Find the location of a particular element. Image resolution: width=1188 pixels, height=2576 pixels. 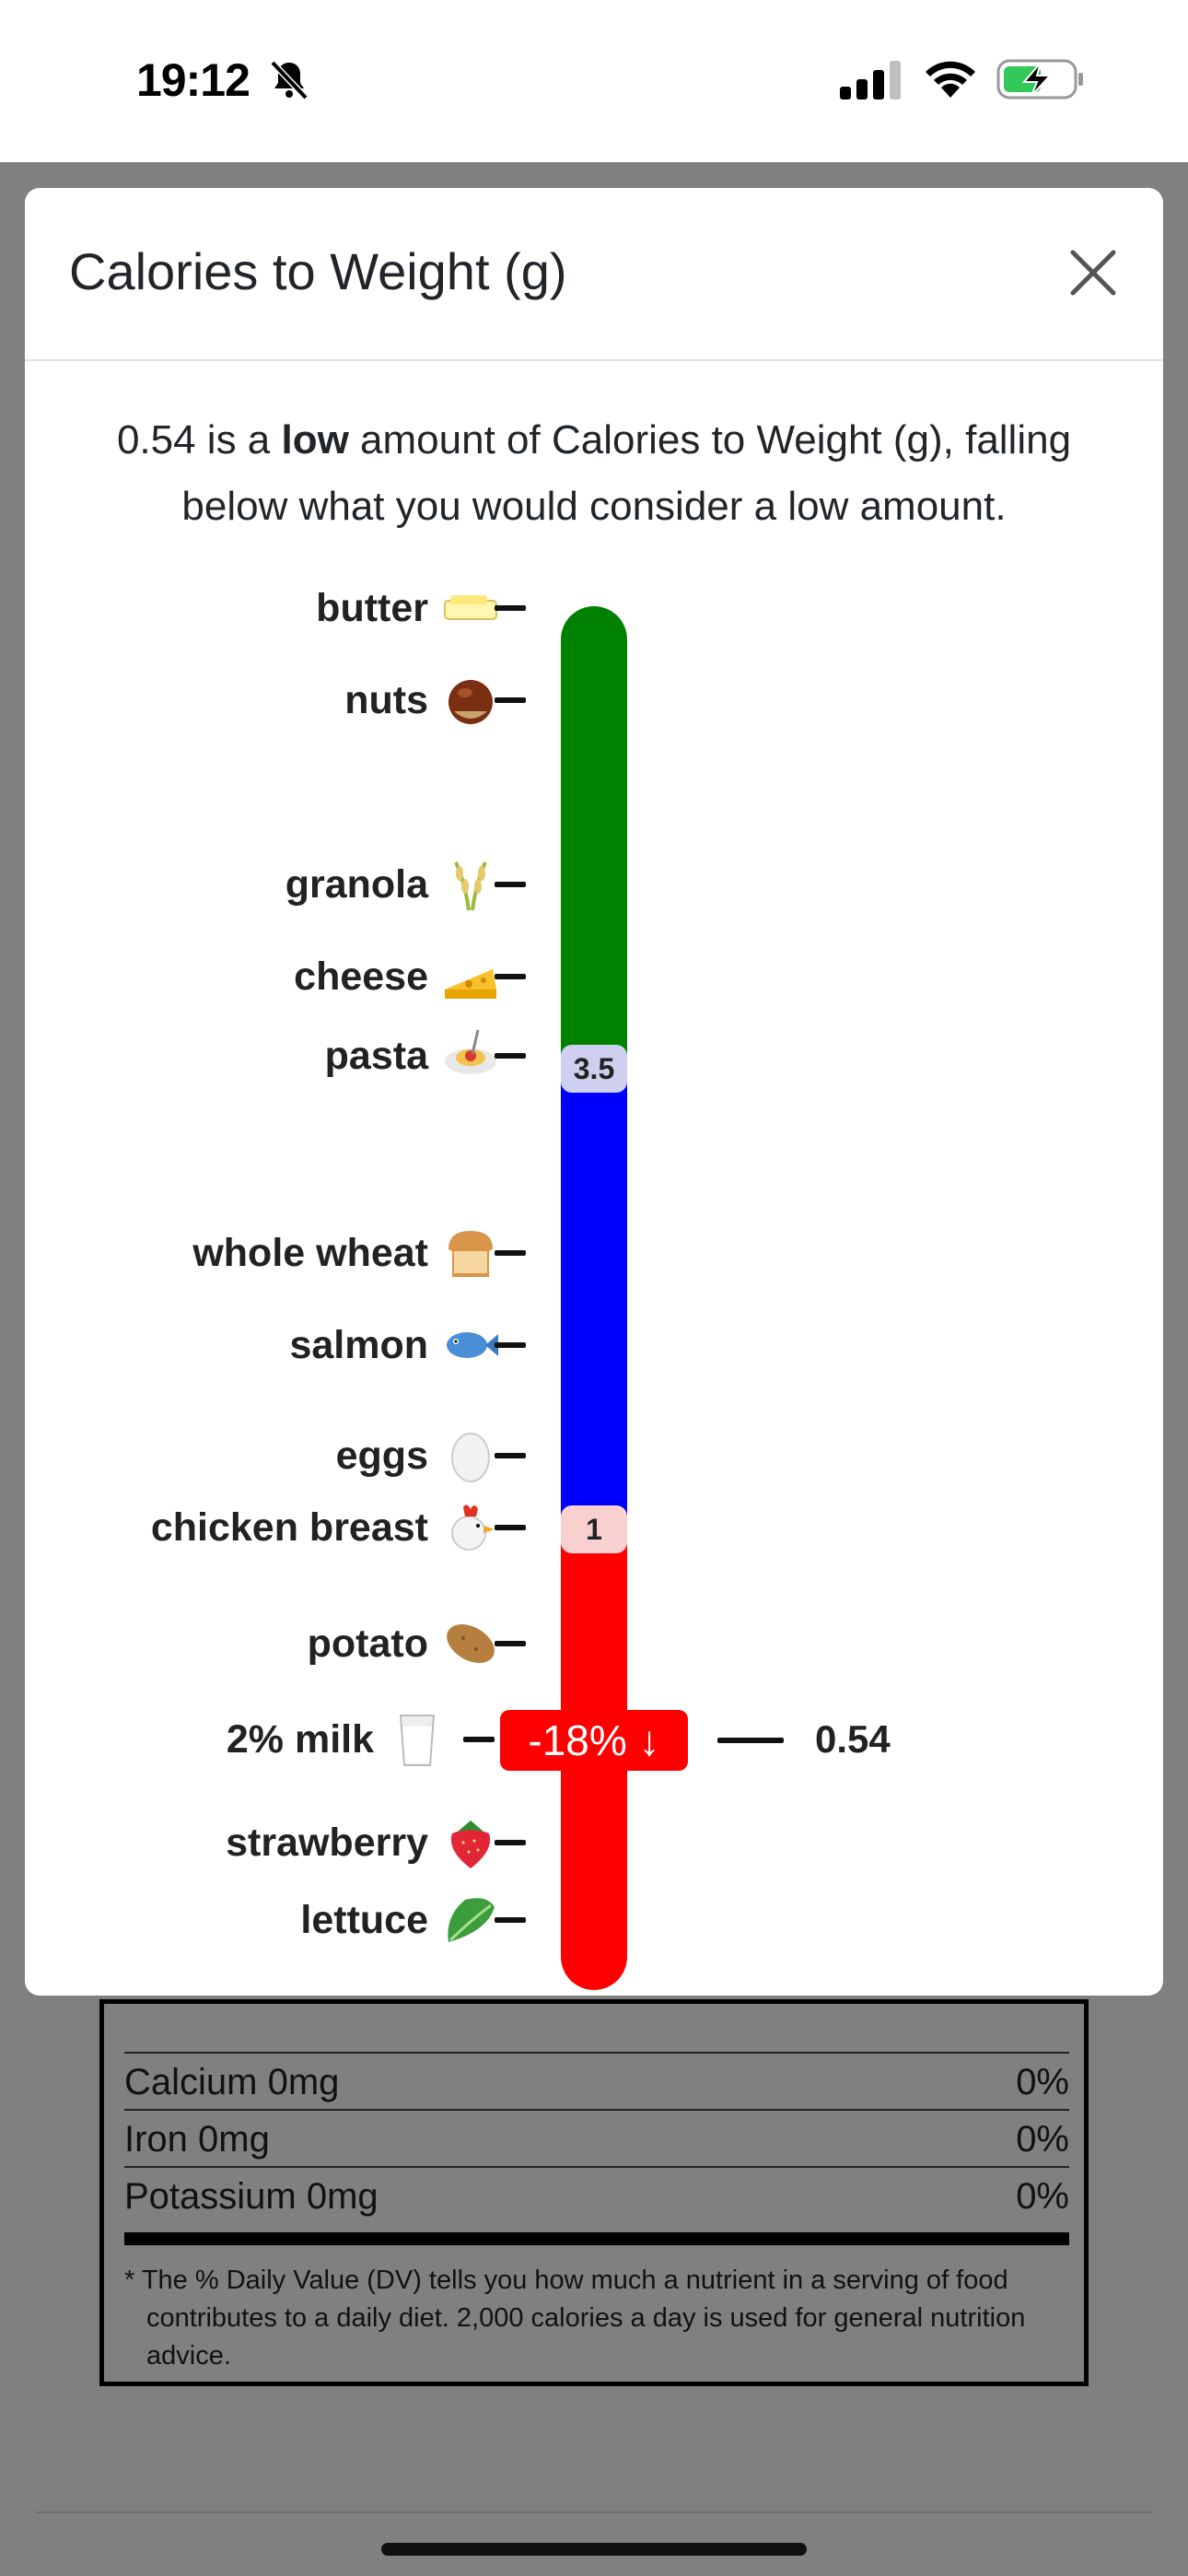

food-label: nuts is located at coordinates (386, 700).